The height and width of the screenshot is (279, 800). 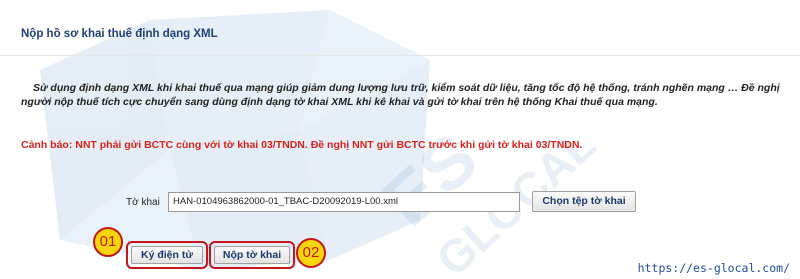 What do you see at coordinates (119, 34) in the screenshot?
I see `page-title: Nộp hồ sơ khai thuế định dạng XML` at bounding box center [119, 34].